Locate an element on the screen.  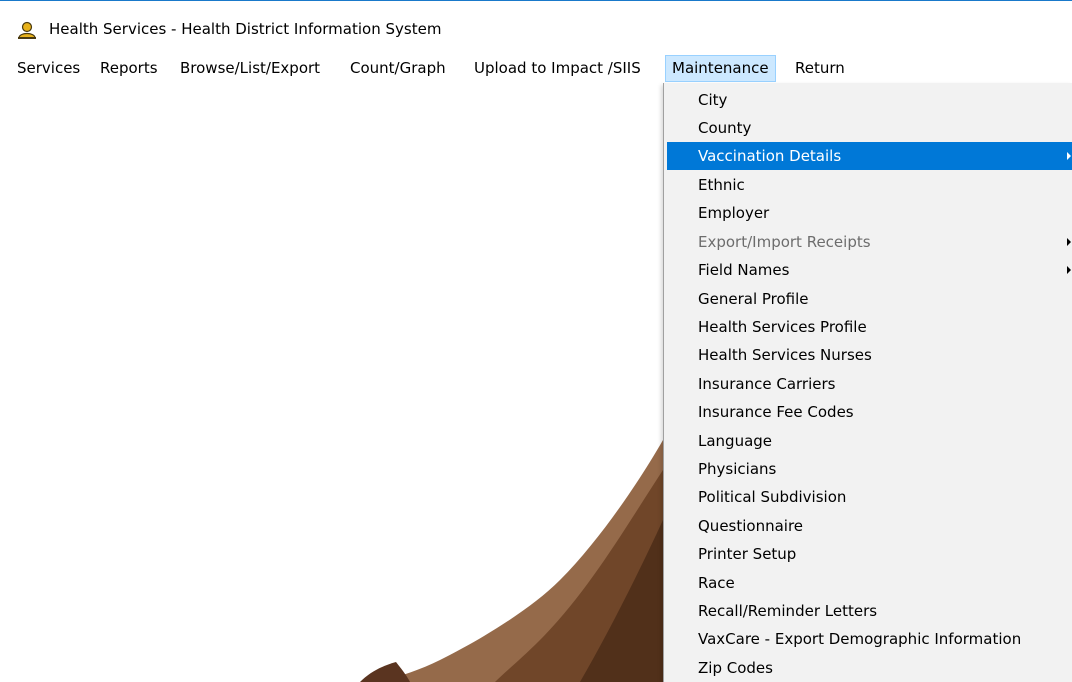
user-person-icon is located at coordinates (27, 30).